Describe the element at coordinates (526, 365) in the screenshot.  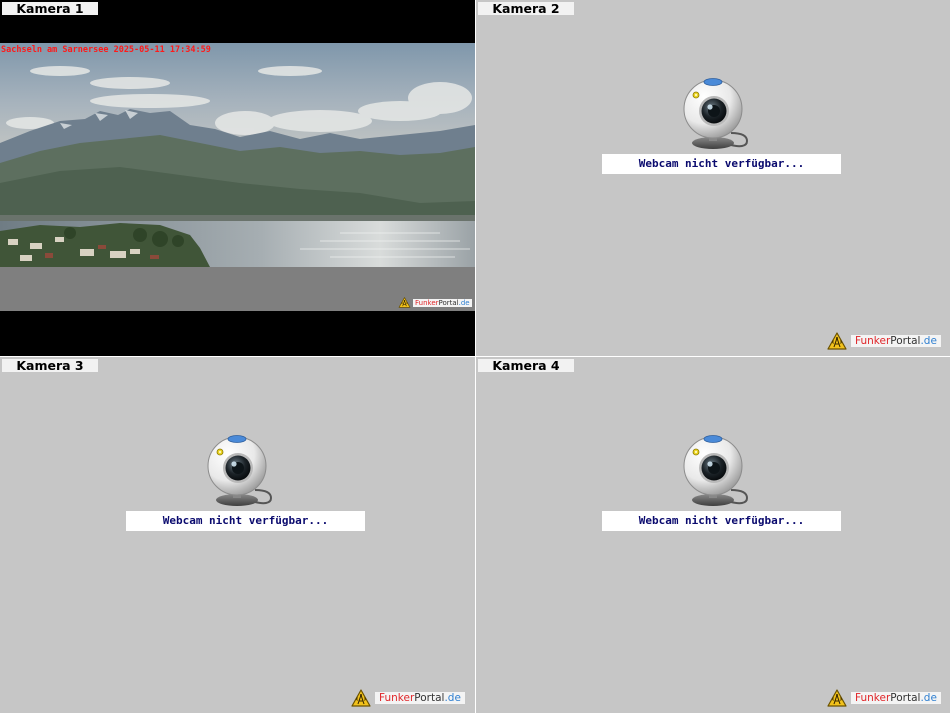
I see `camera-label: Kamera 4` at that location.